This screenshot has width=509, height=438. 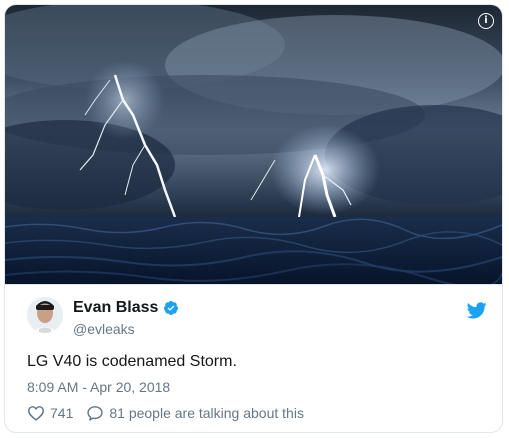 What do you see at coordinates (95, 413) in the screenshot?
I see `reply-icon` at bounding box center [95, 413].